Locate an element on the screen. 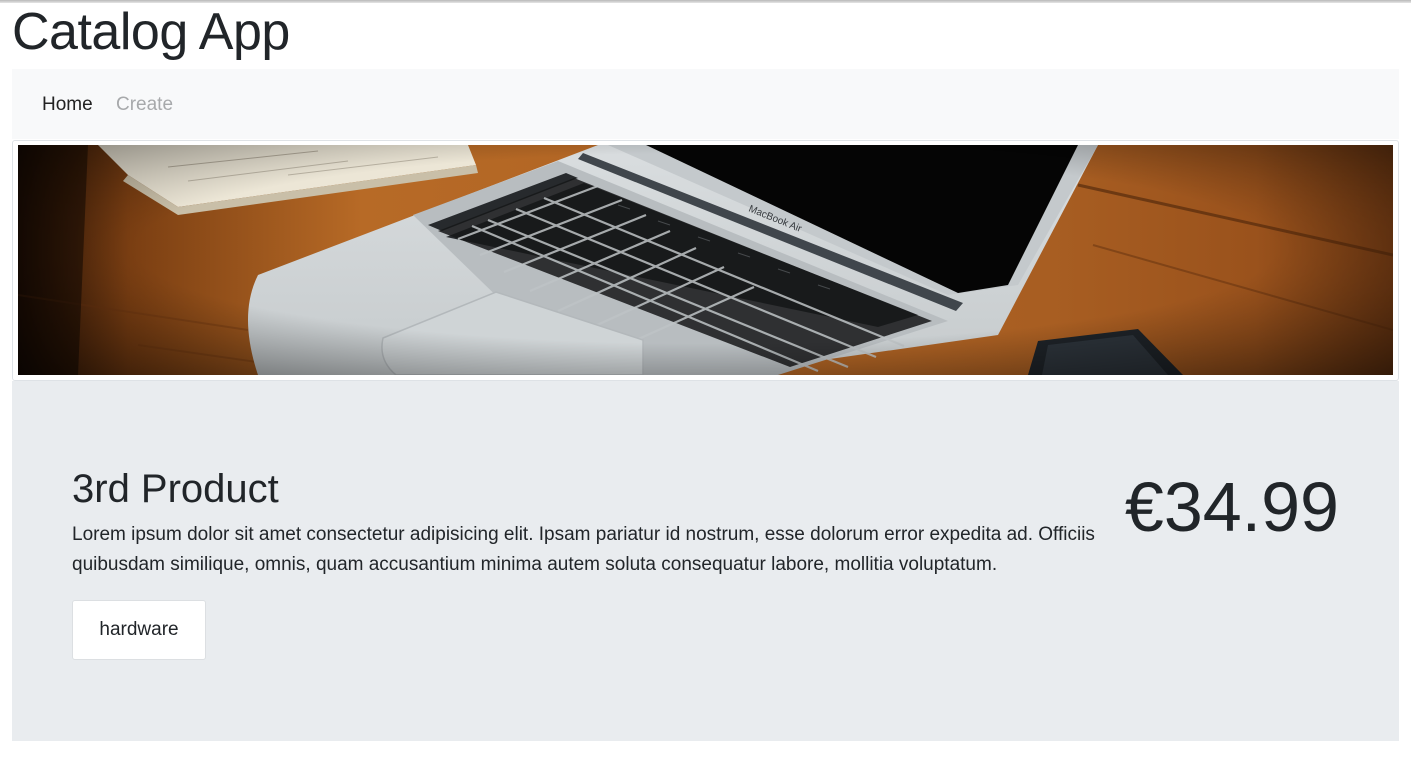 This screenshot has height=757, width=1411. nav-link-create: Create is located at coordinates (144, 105).